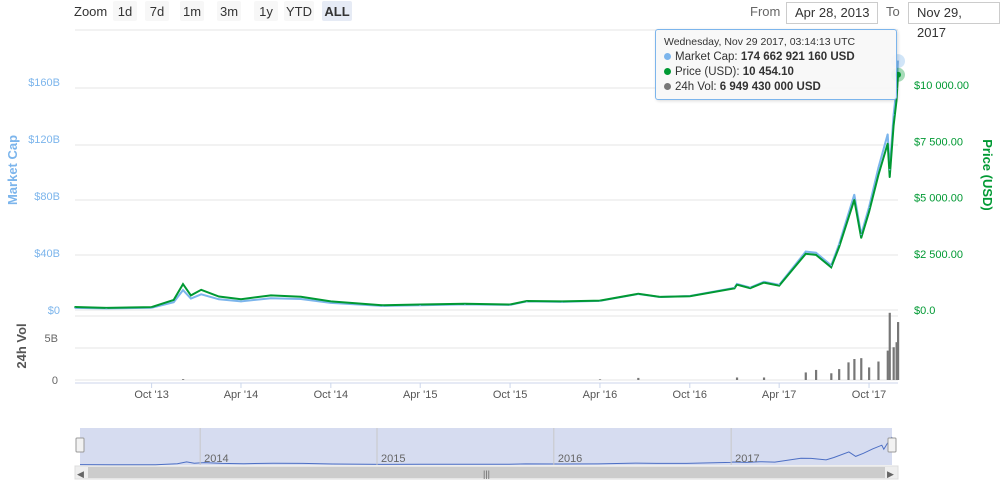 The width and height of the screenshot is (1000, 485). I want to click on volume-bars, so click(541, 346).